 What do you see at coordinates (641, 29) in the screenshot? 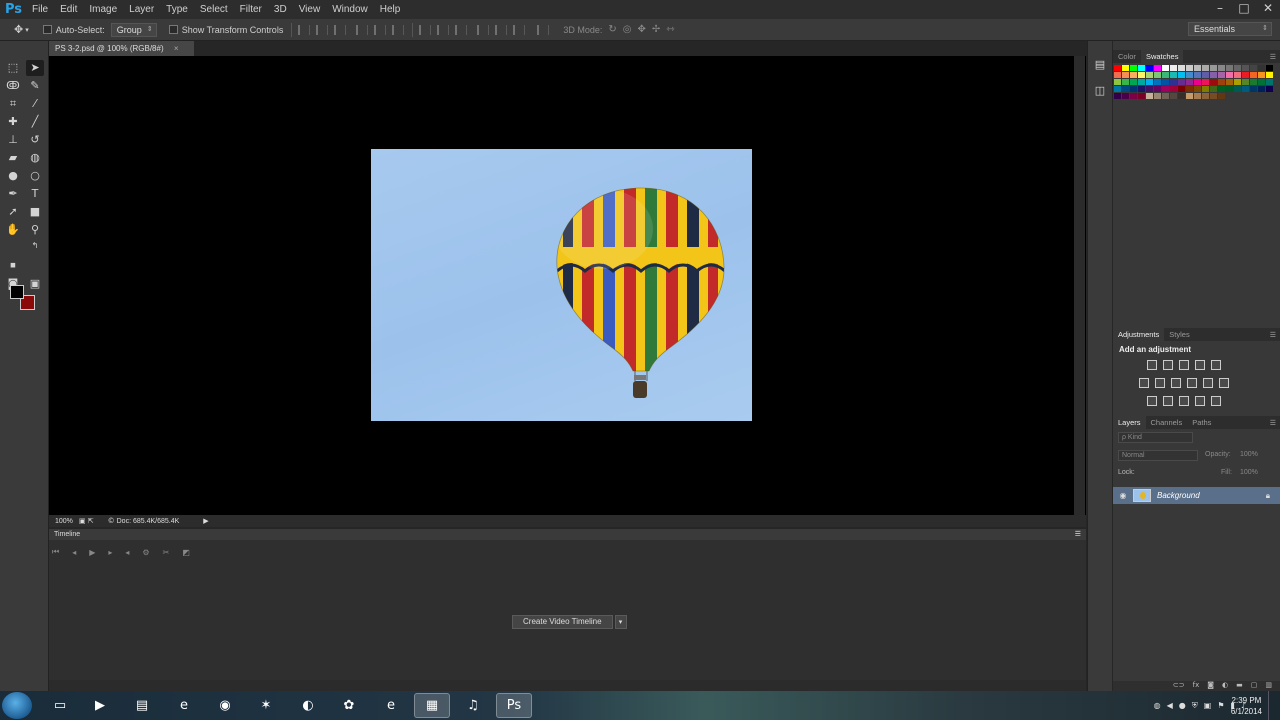
I see `3d-pan-icon: ✥` at bounding box center [641, 29].